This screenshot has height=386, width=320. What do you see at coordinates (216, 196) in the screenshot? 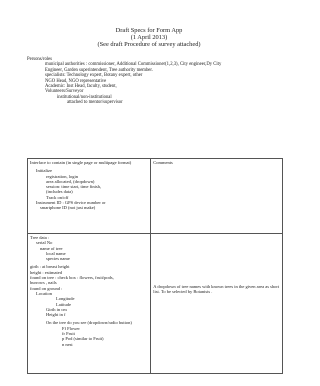
I see `table-cell-comments-heading: Comments` at bounding box center [216, 196].